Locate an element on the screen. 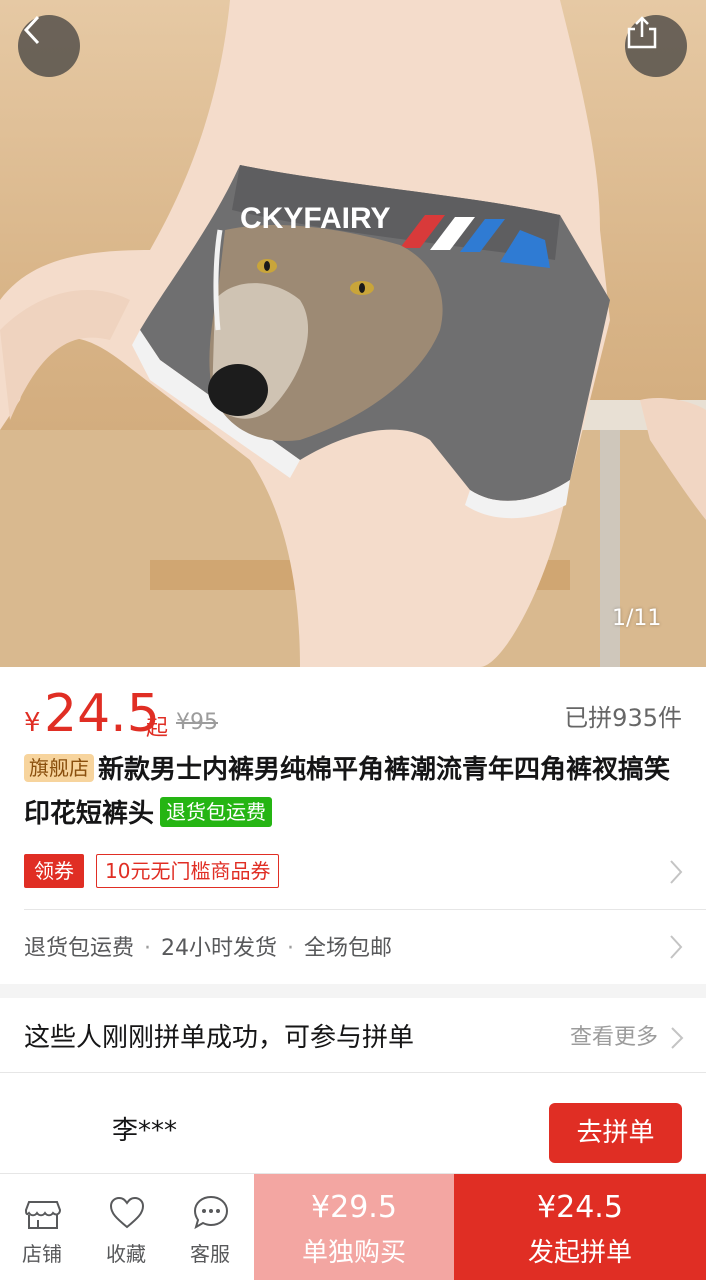 The width and height of the screenshot is (706, 1280). customer-service-button: 客服 is located at coordinates (210, 1227).